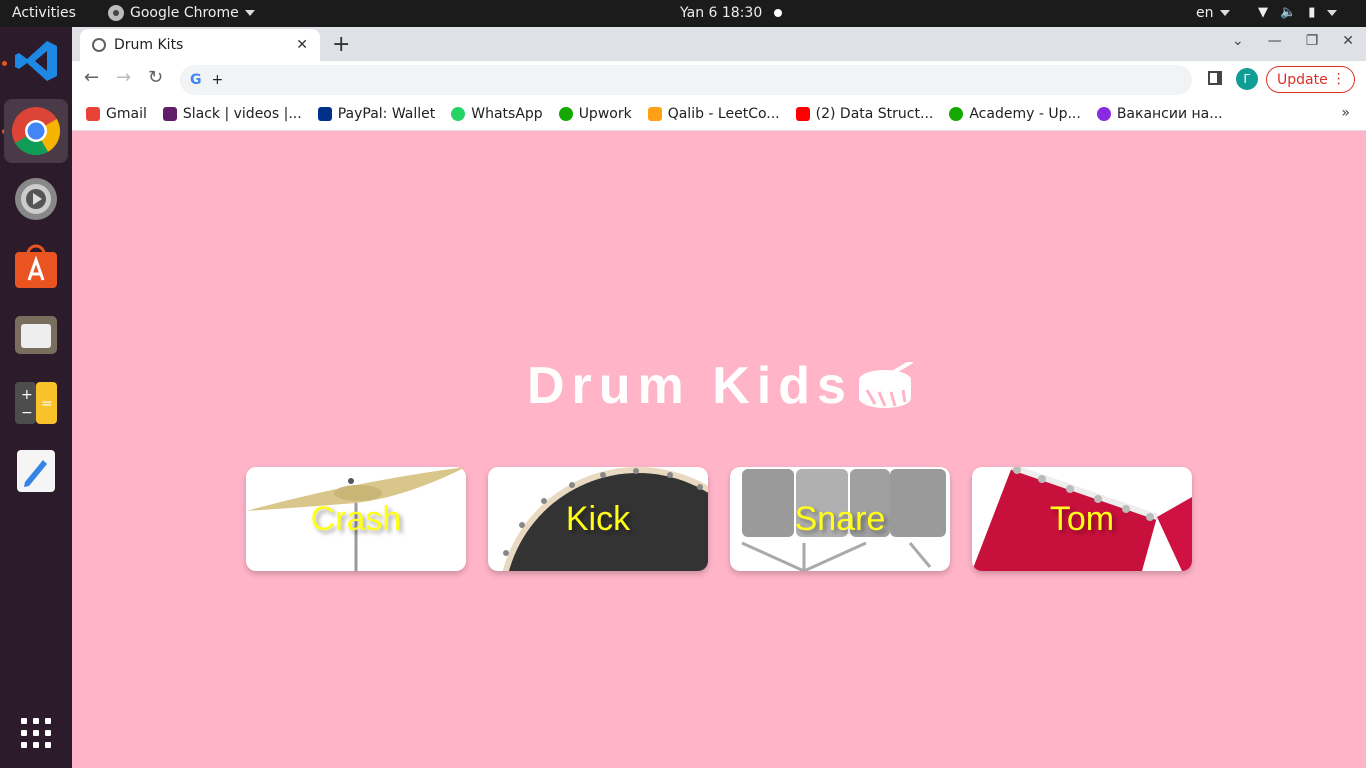  Describe the element at coordinates (507, 113) in the screenshot. I see `bookmark-label: WhatsApp` at that location.